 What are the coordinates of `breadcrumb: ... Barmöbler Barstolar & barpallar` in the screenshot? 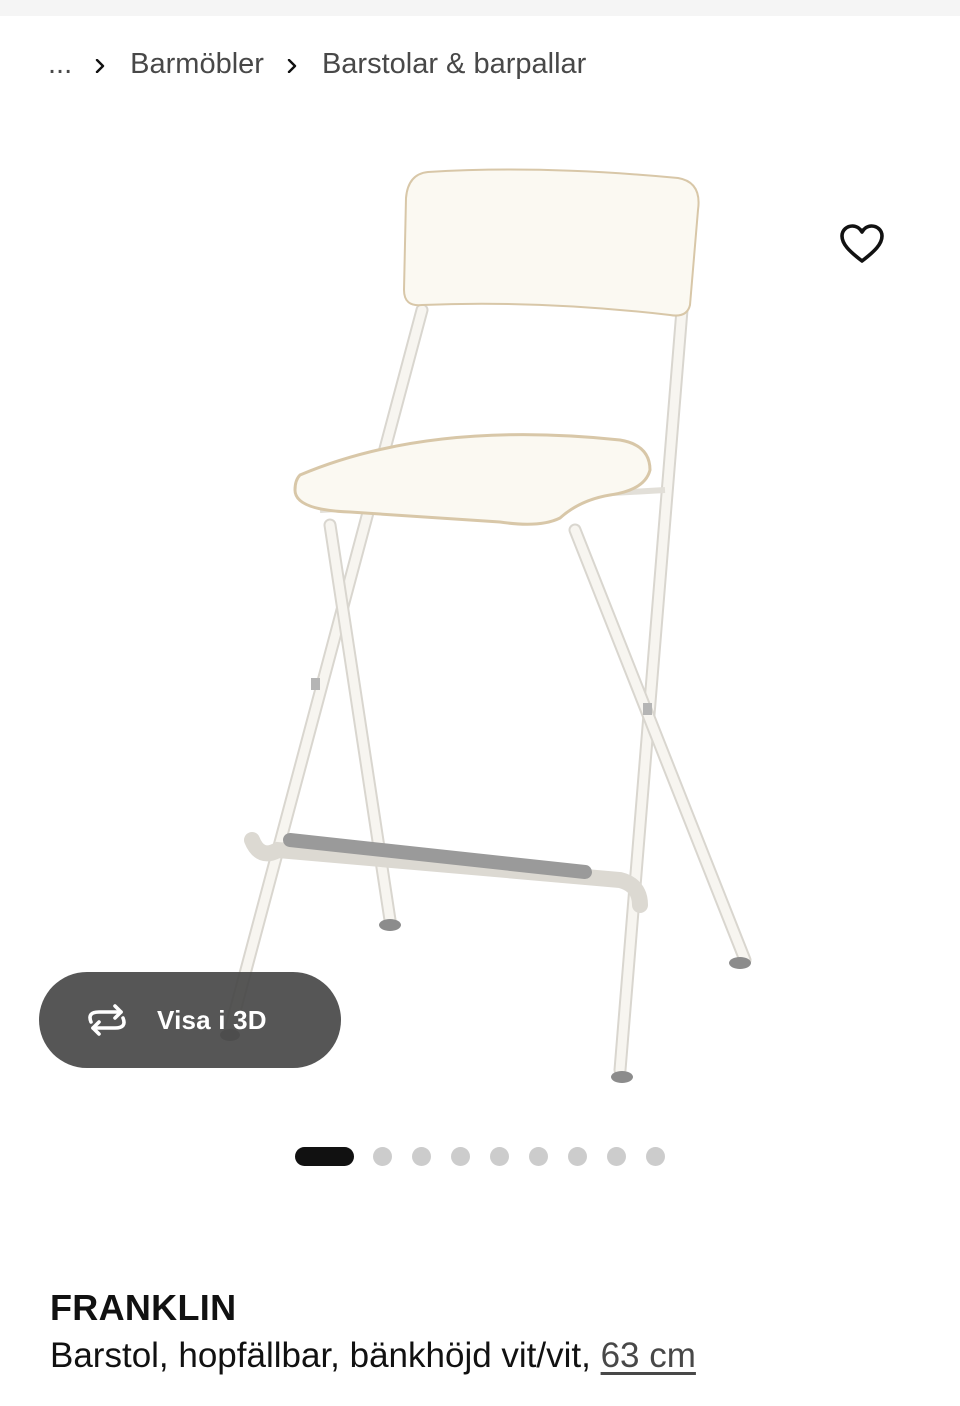 It's located at (317, 64).